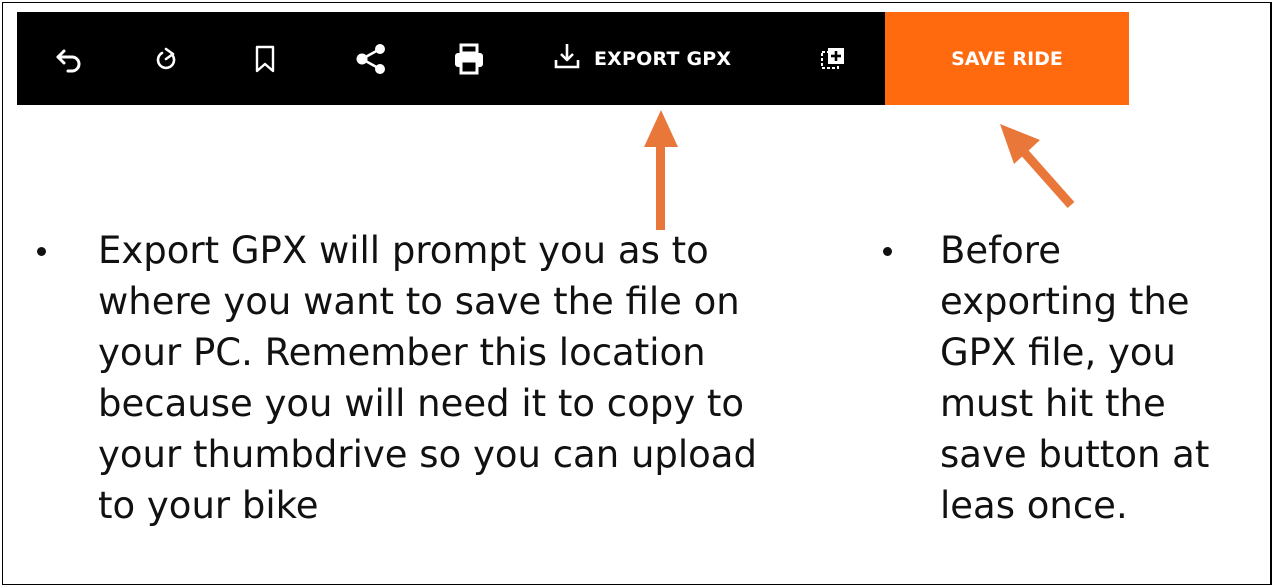  I want to click on note-line: where you want to save the file on, so click(419, 301).